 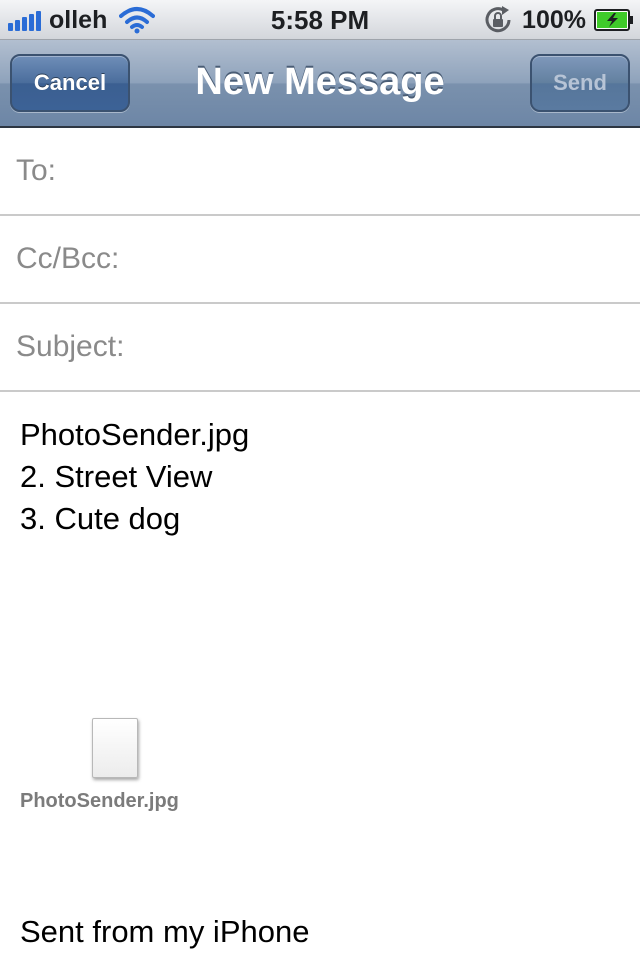 I want to click on cancel-button: Cancel, so click(x=70, y=83).